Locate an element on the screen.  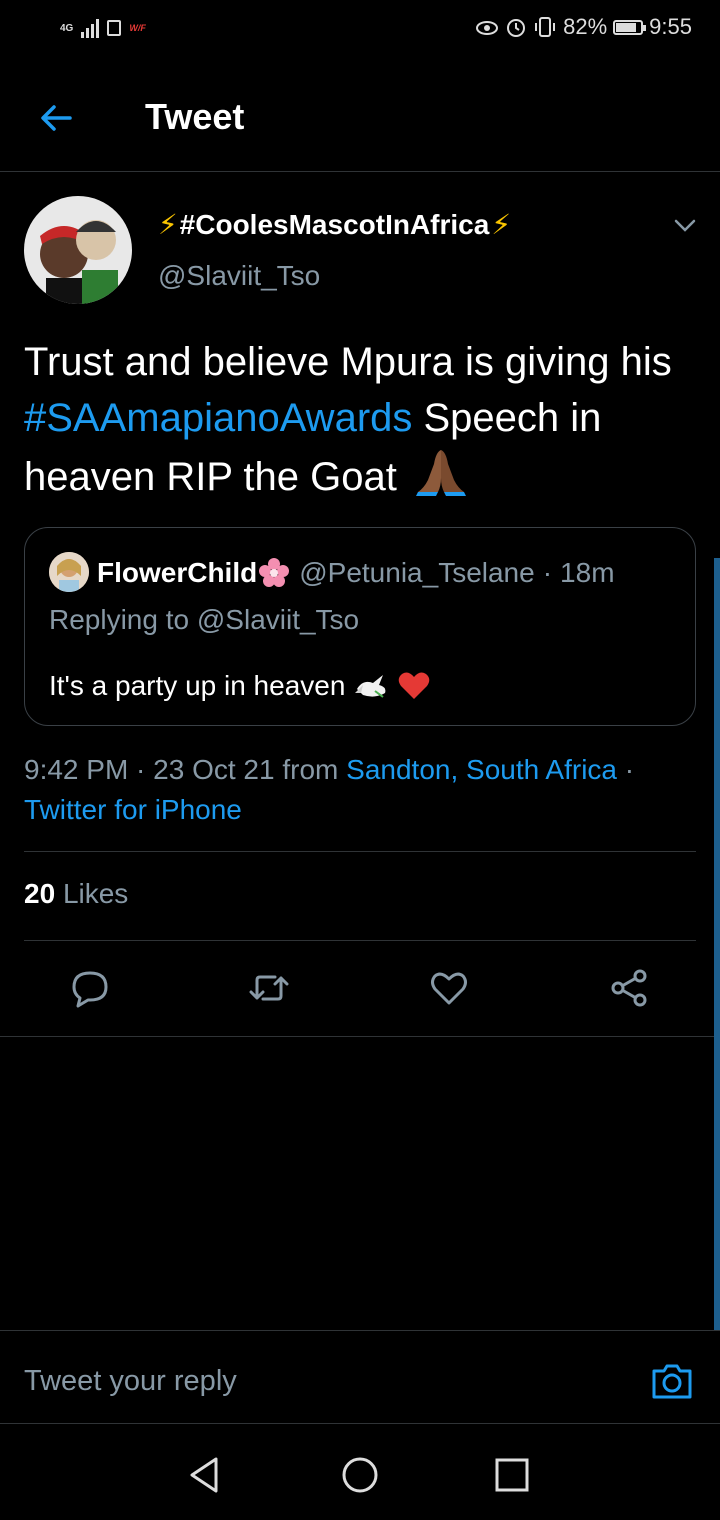
nav-recents-icon is located at coordinates (512, 1475).